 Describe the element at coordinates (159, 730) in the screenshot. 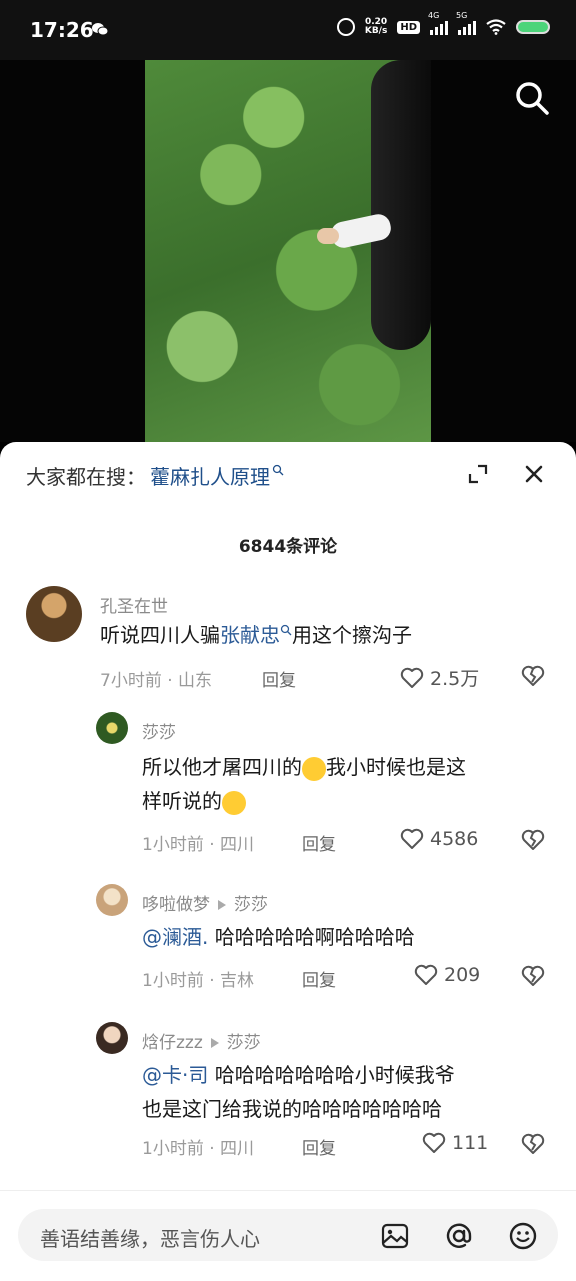

I see `comment-username: 莎莎` at that location.